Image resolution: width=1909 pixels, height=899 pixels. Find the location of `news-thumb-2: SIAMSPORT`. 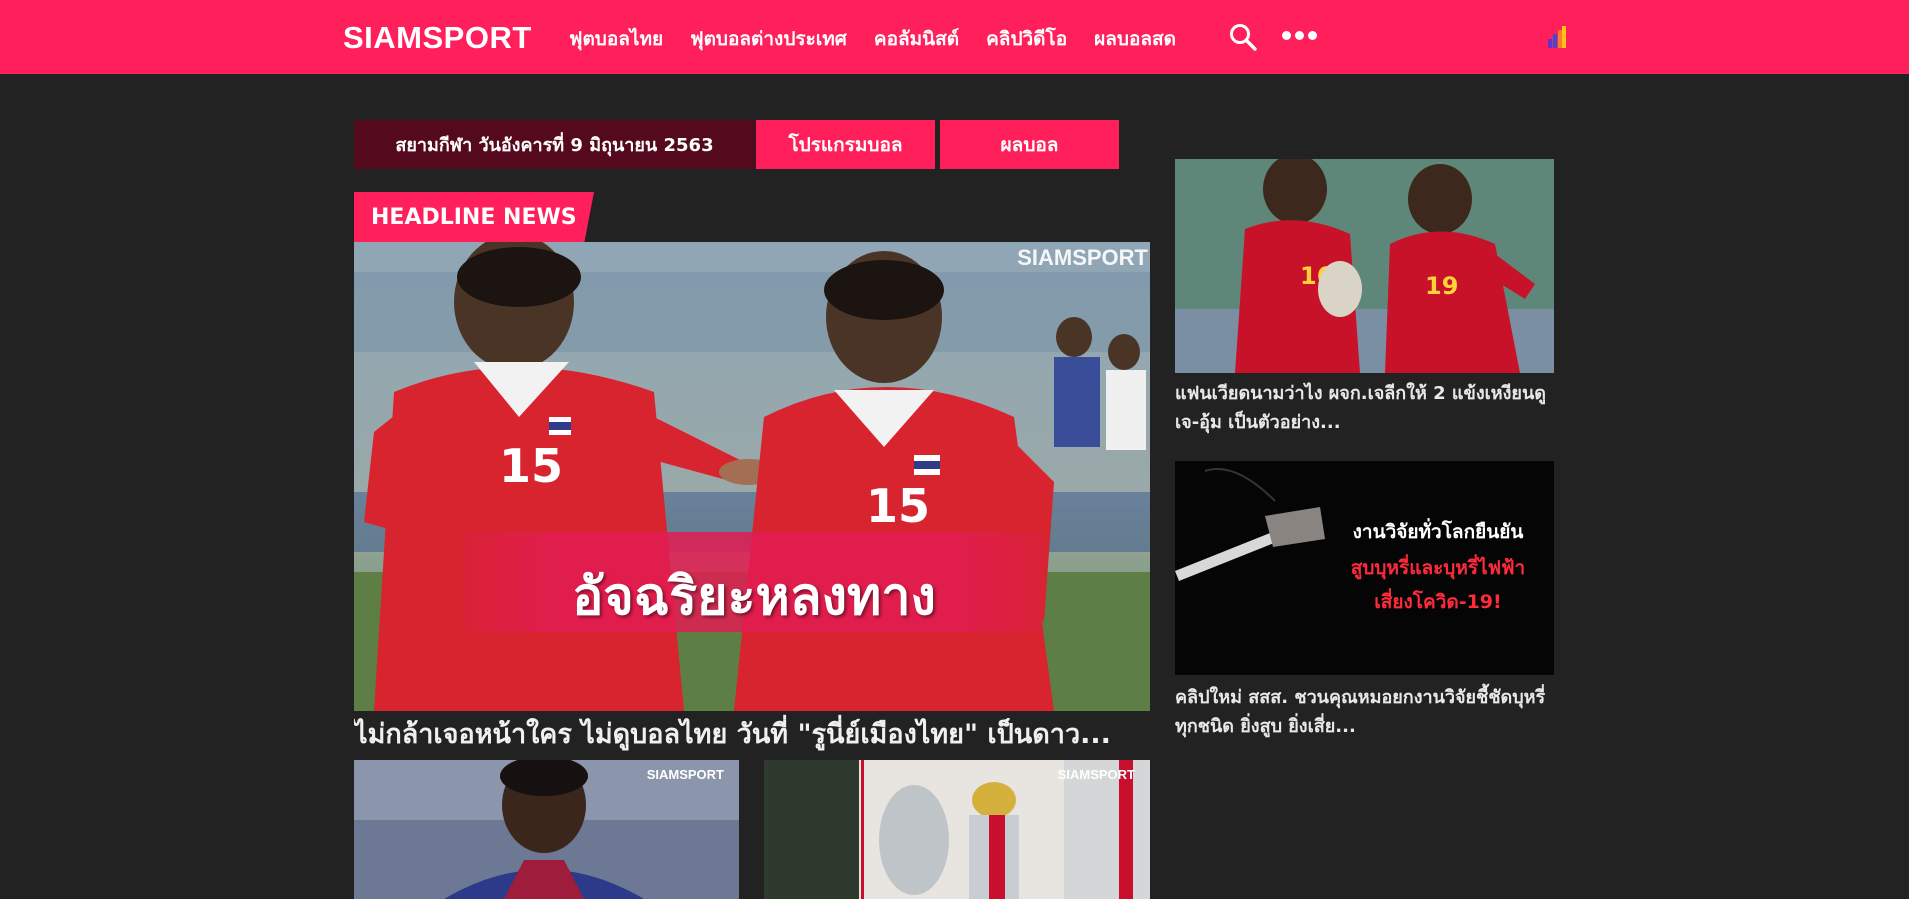

news-thumb-2: SIAMSPORT is located at coordinates (957, 829).